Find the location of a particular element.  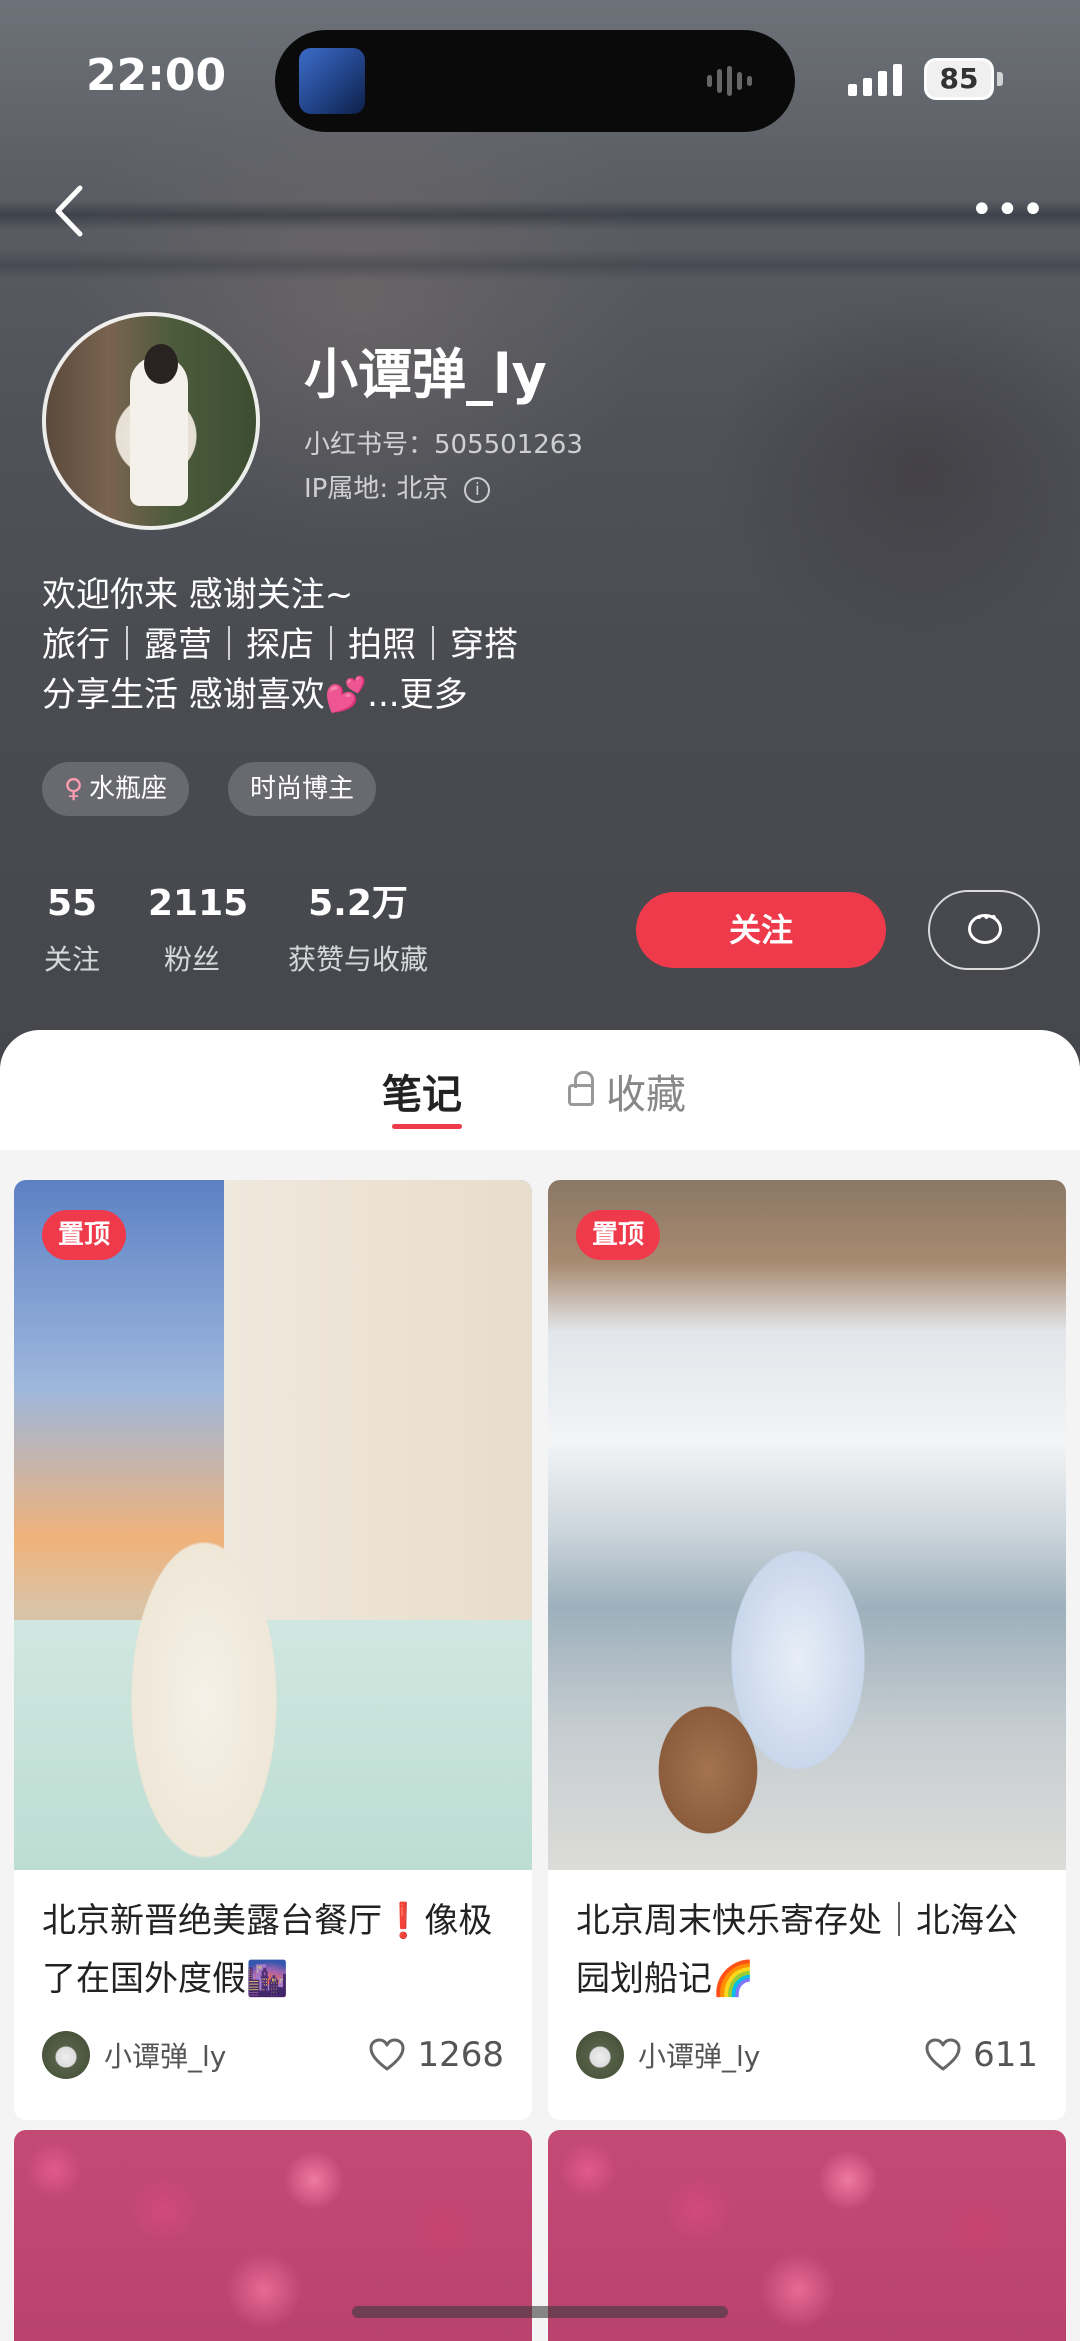

back-button is located at coordinates (72, 211).